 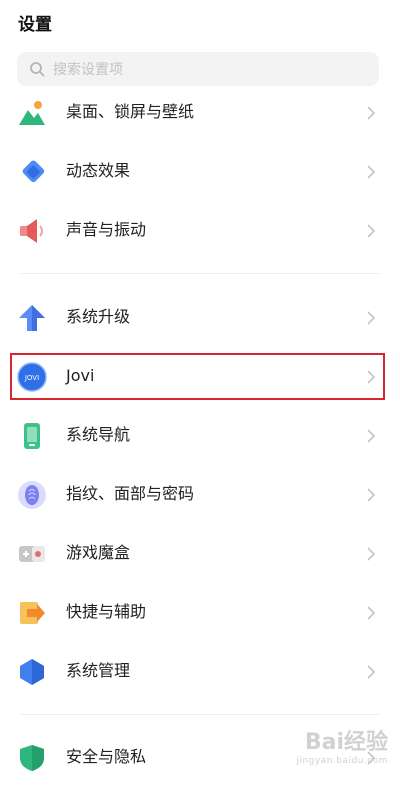 What do you see at coordinates (98, 434) in the screenshot?
I see `item-label: 系统导航` at bounding box center [98, 434].